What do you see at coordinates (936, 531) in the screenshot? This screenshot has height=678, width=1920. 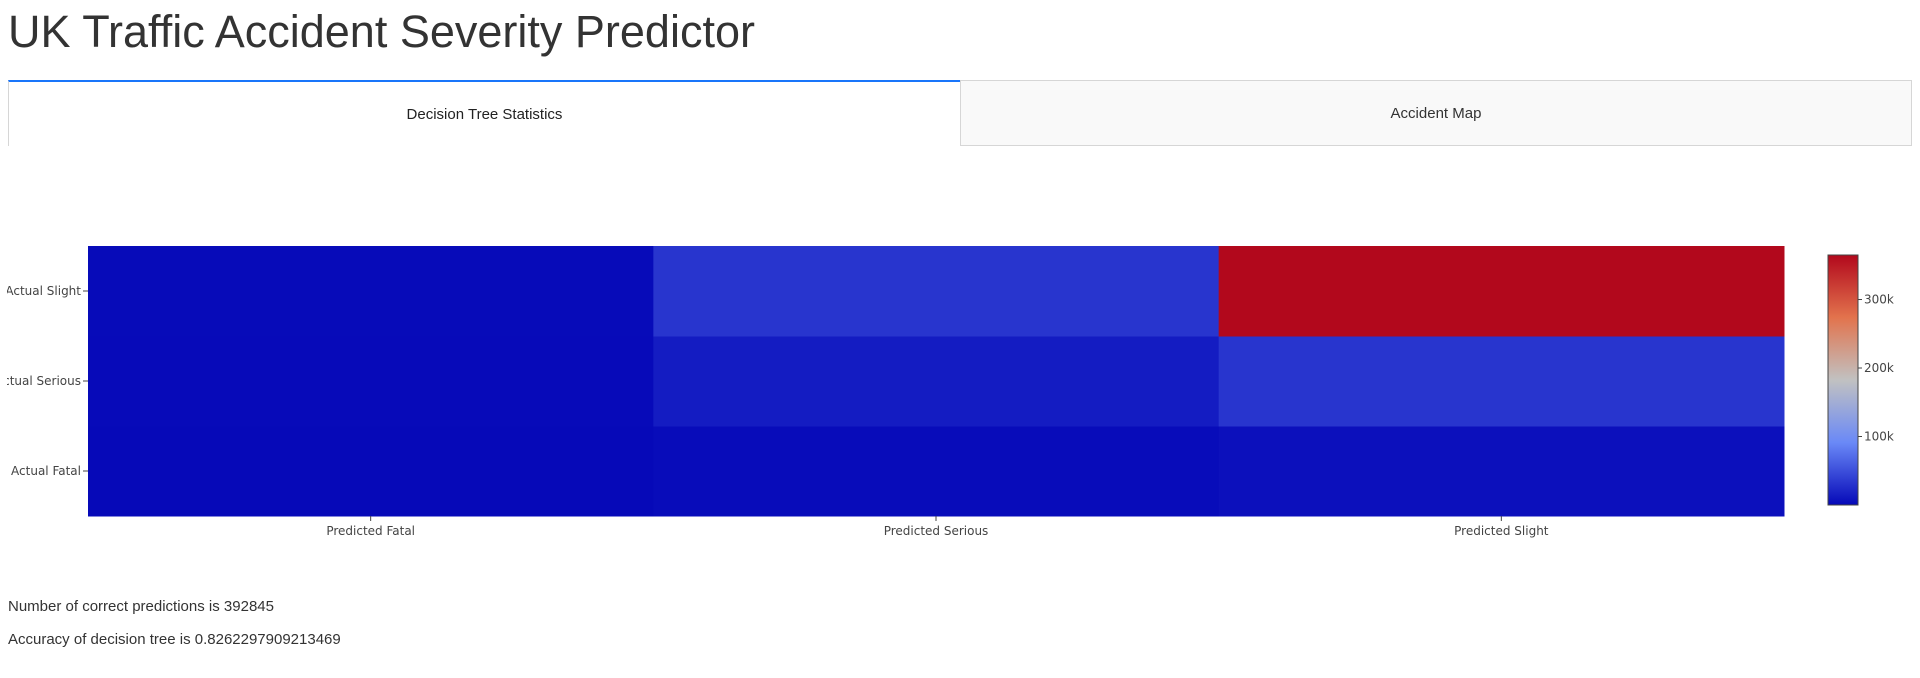 I see `x-axis-tick-label: Predicted Serious` at bounding box center [936, 531].